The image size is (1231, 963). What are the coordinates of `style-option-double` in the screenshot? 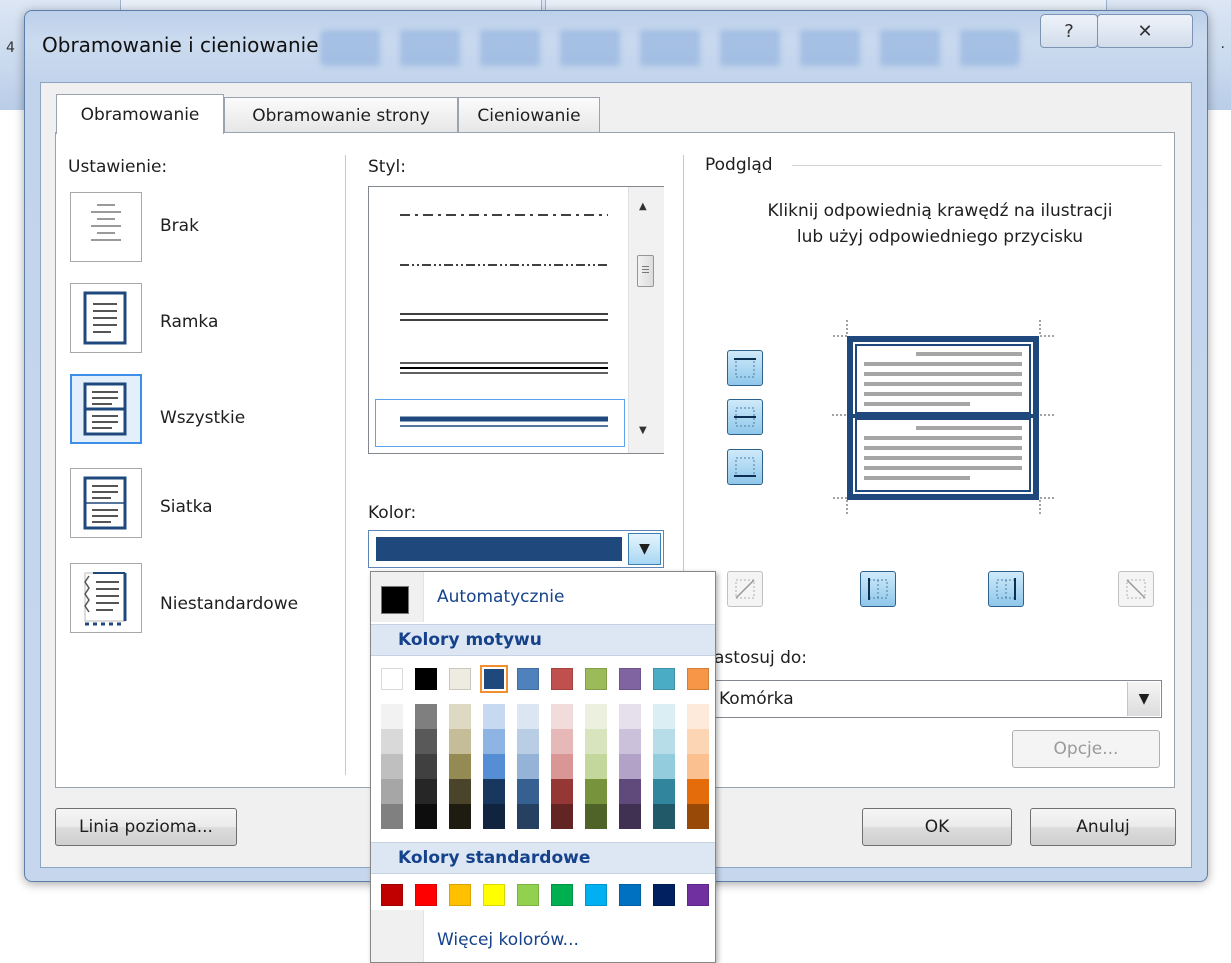 It's located at (504, 317).